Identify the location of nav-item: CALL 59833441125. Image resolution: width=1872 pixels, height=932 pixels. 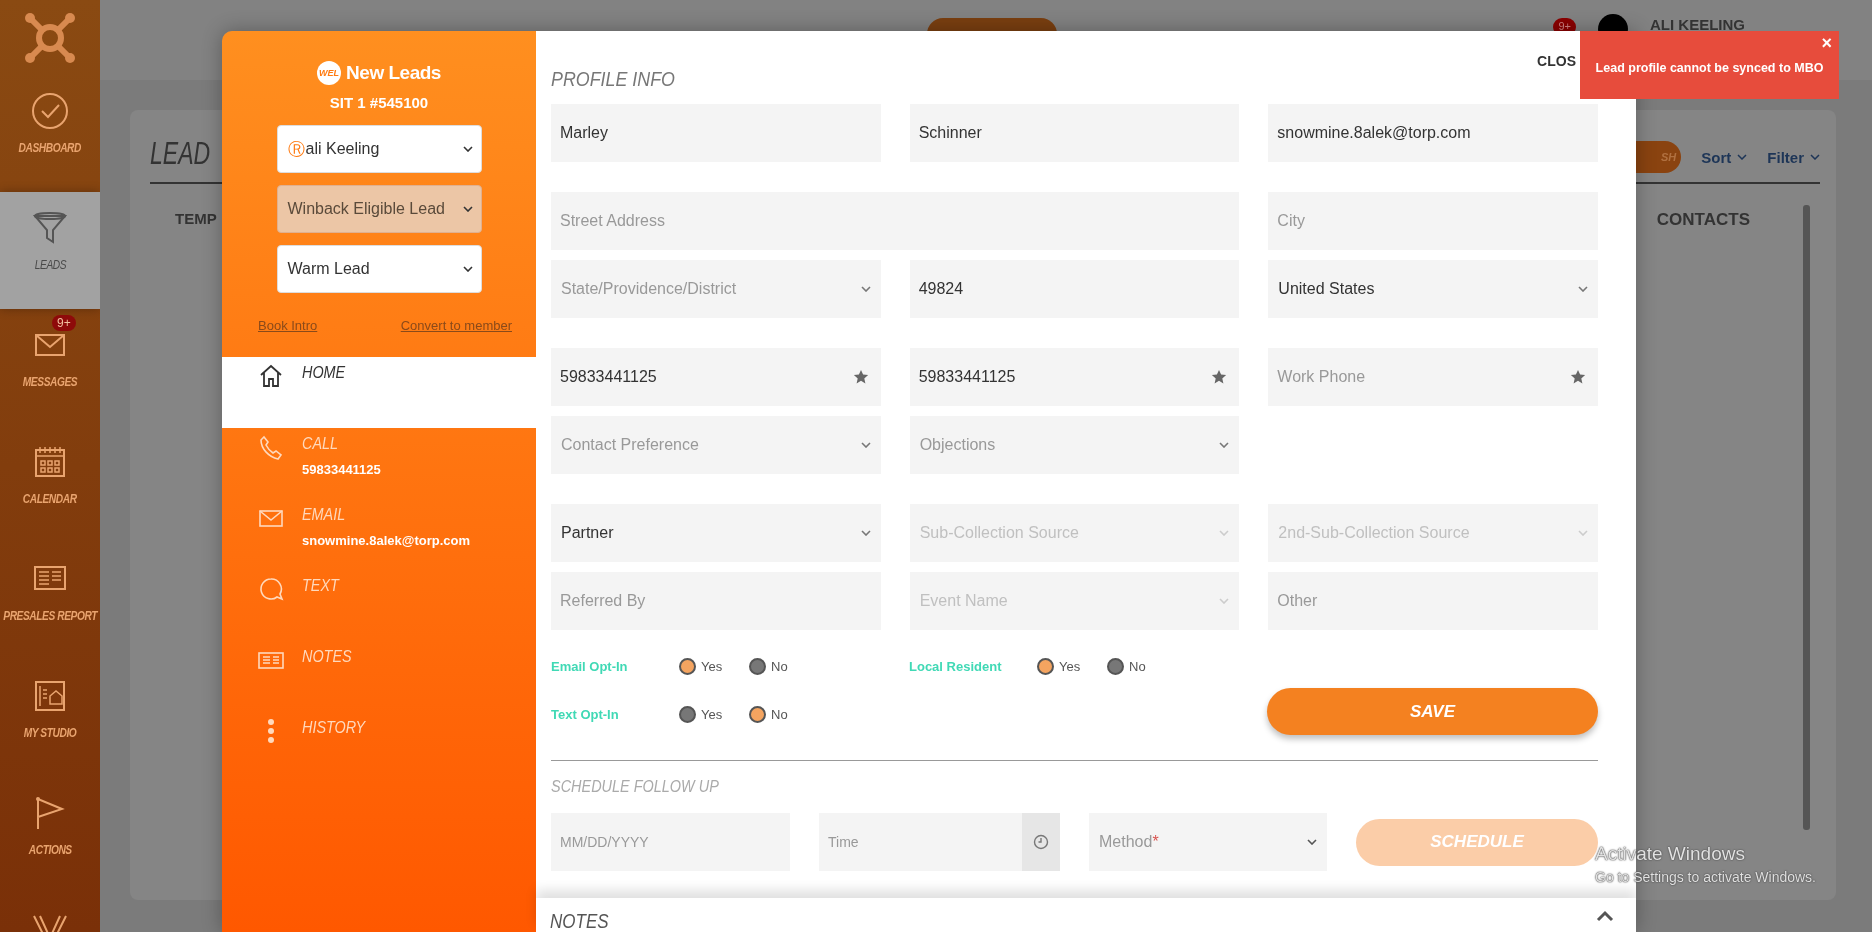
(379, 463).